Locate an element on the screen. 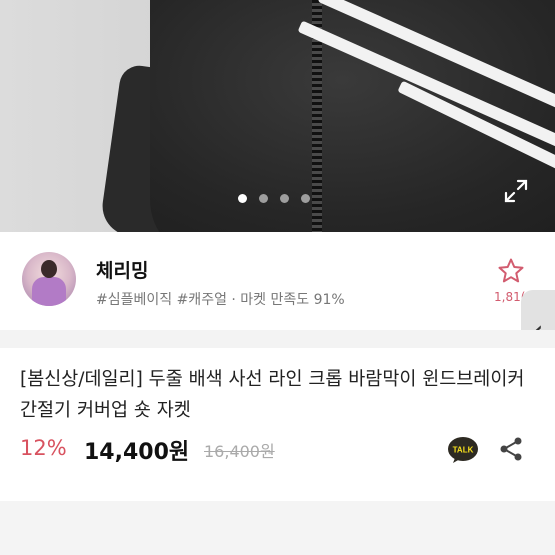 The height and width of the screenshot is (555, 555). kakao-talk-icon: TALK is located at coordinates (463, 450).